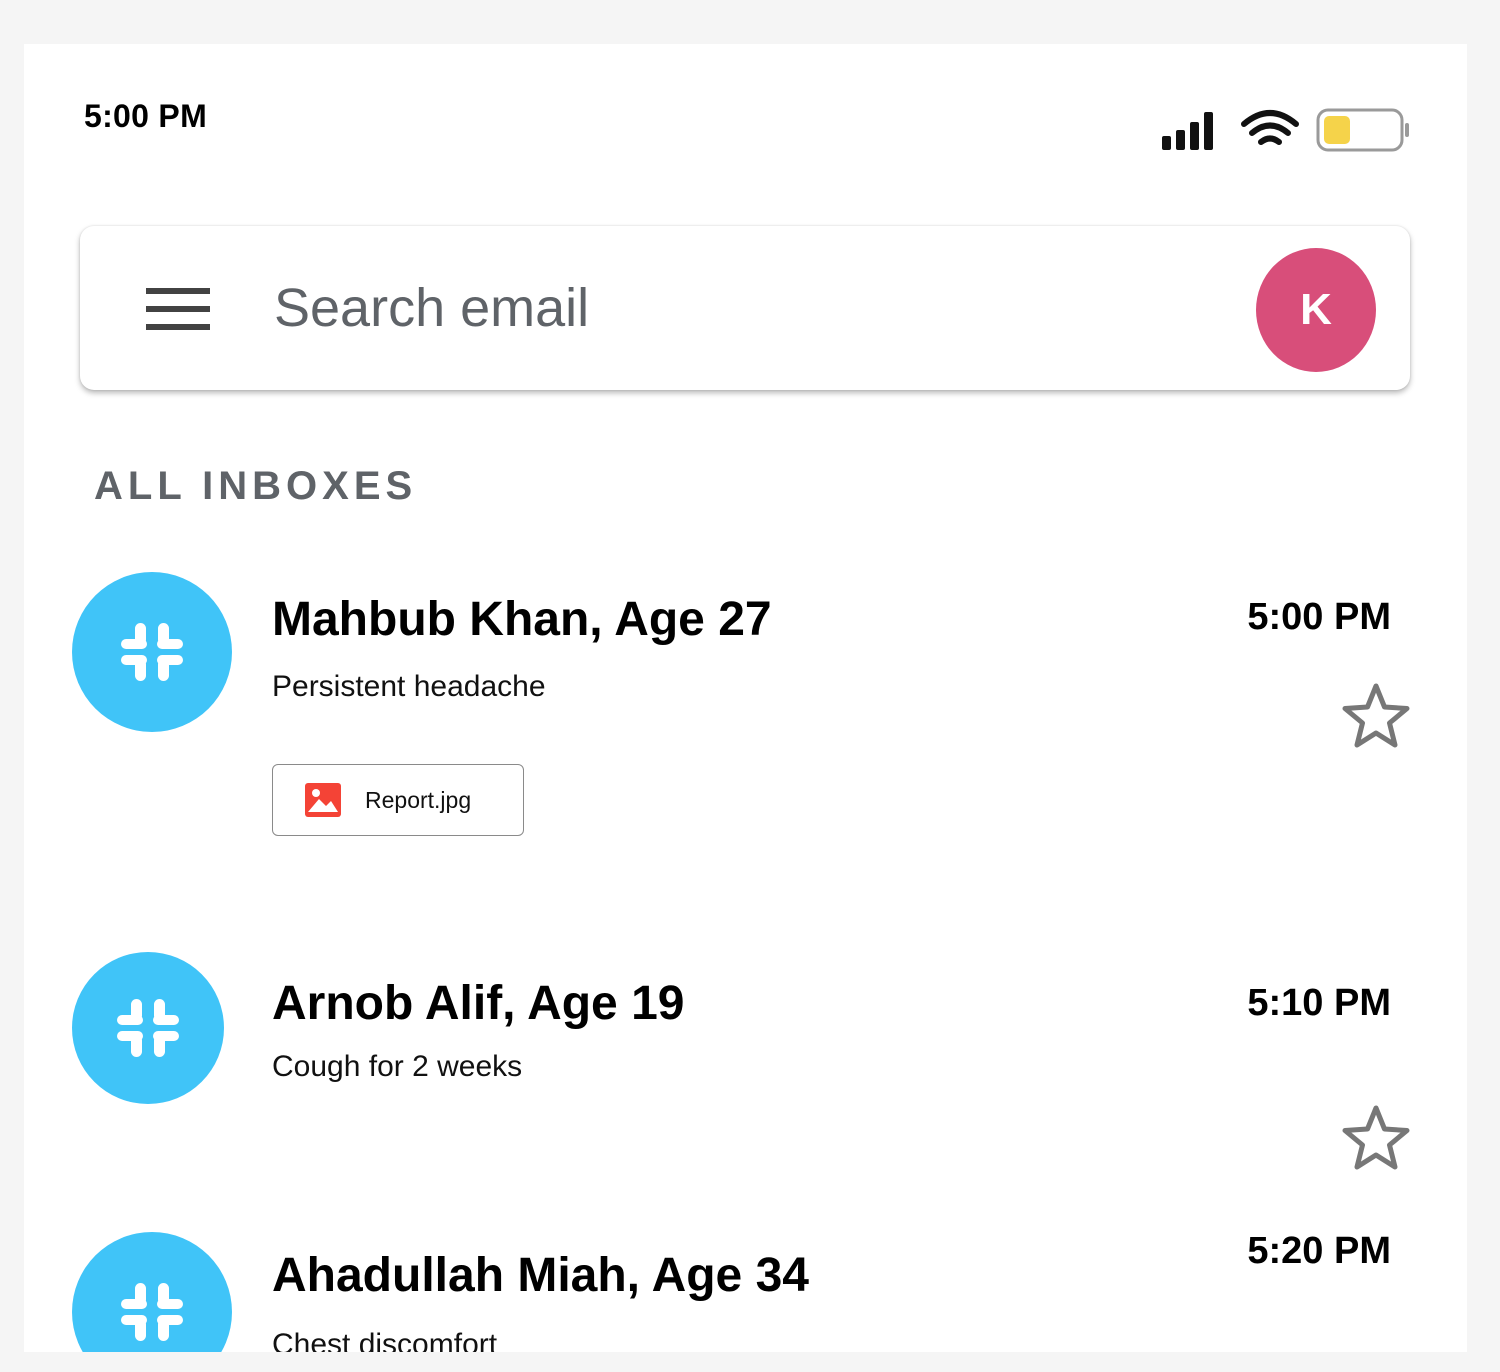 Image resolution: width=1500 pixels, height=1372 pixels. I want to click on account-avatar: K, so click(1316, 310).